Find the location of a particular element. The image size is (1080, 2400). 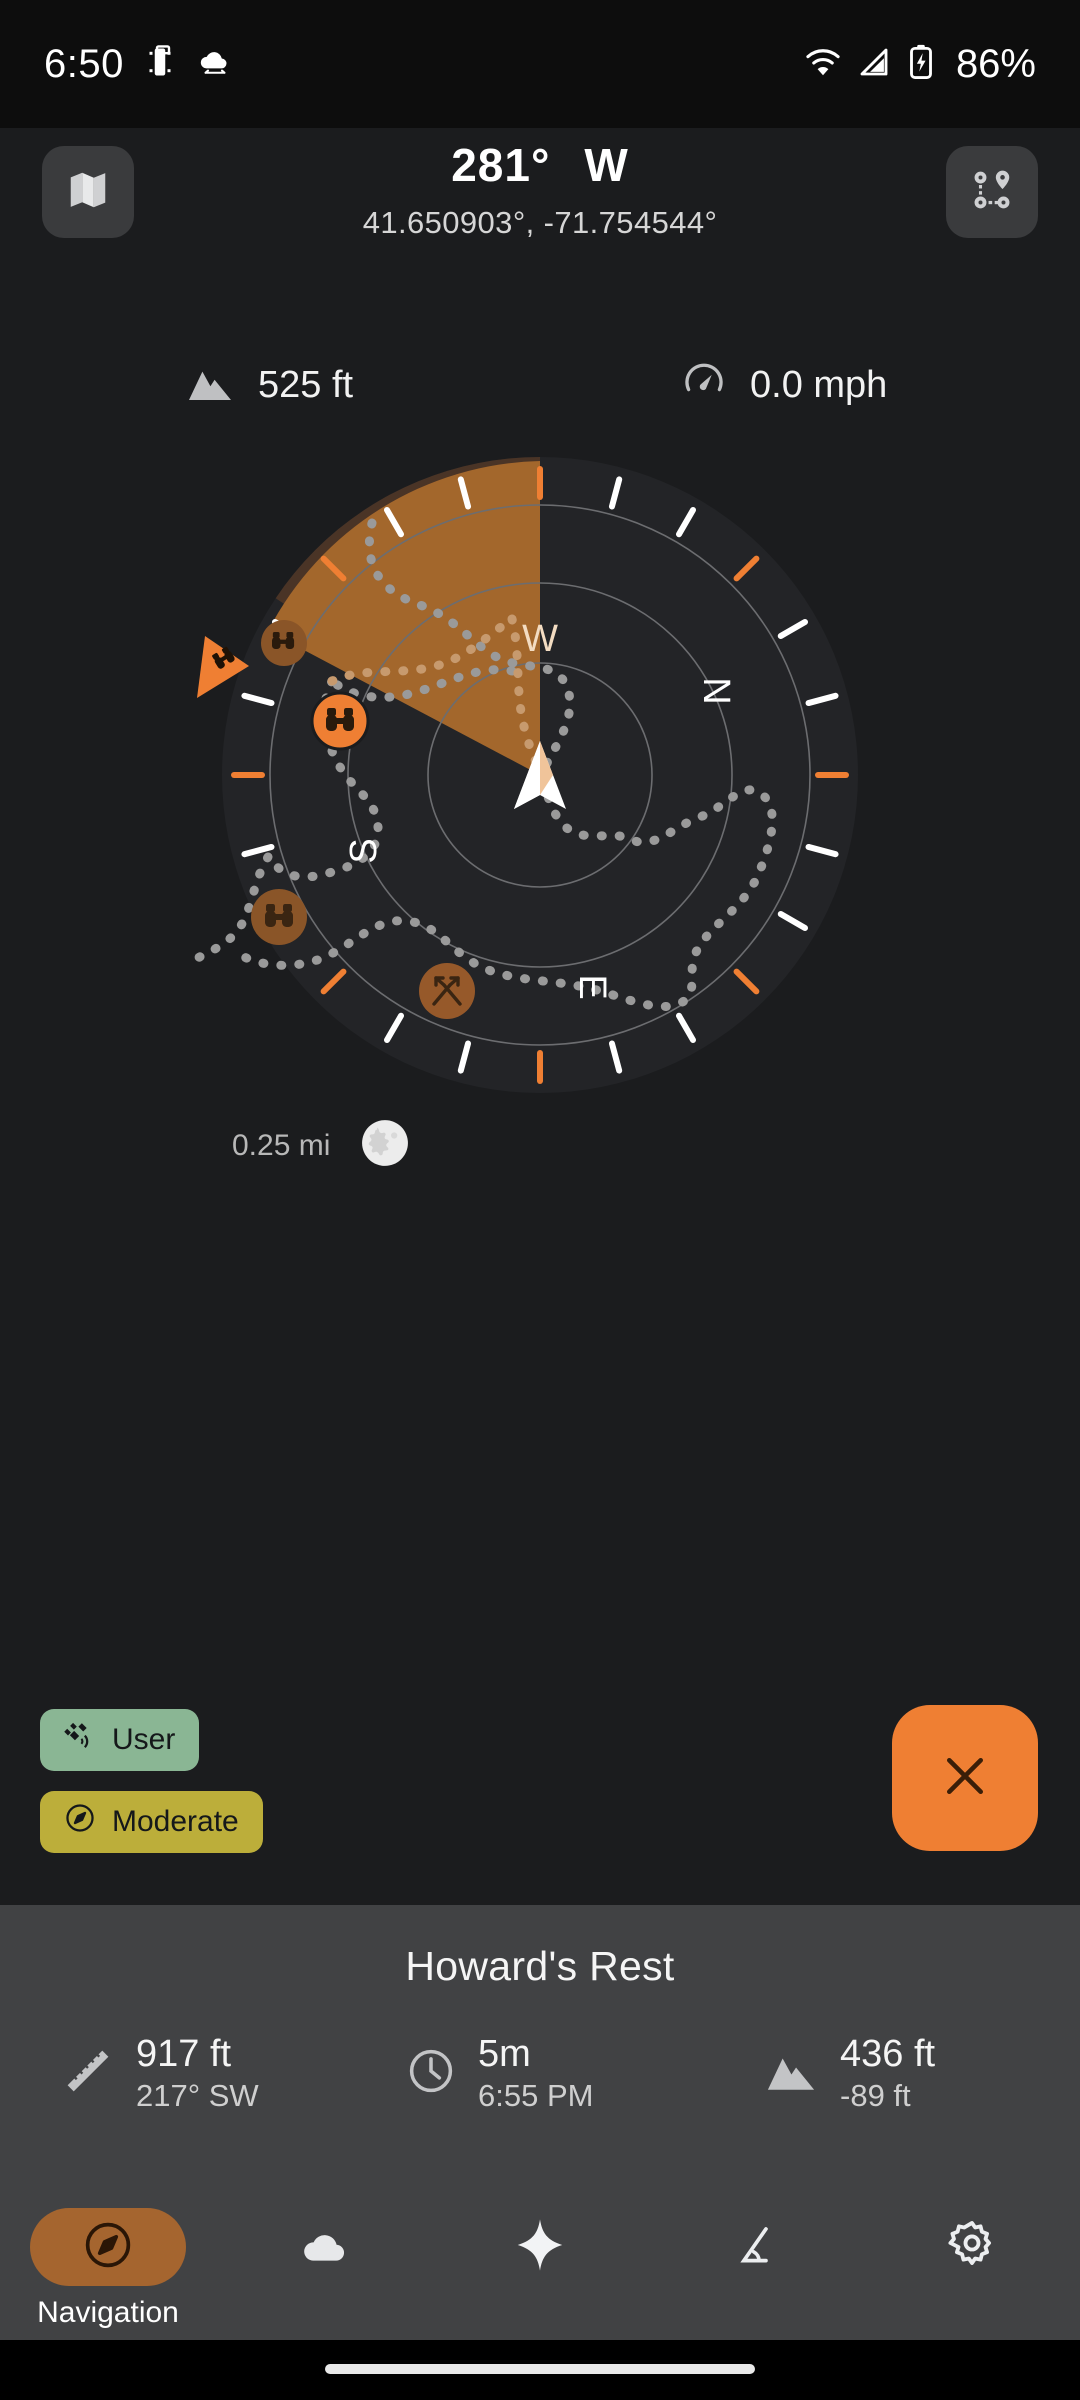

battery-charging-icon is located at coordinates (921, 64).